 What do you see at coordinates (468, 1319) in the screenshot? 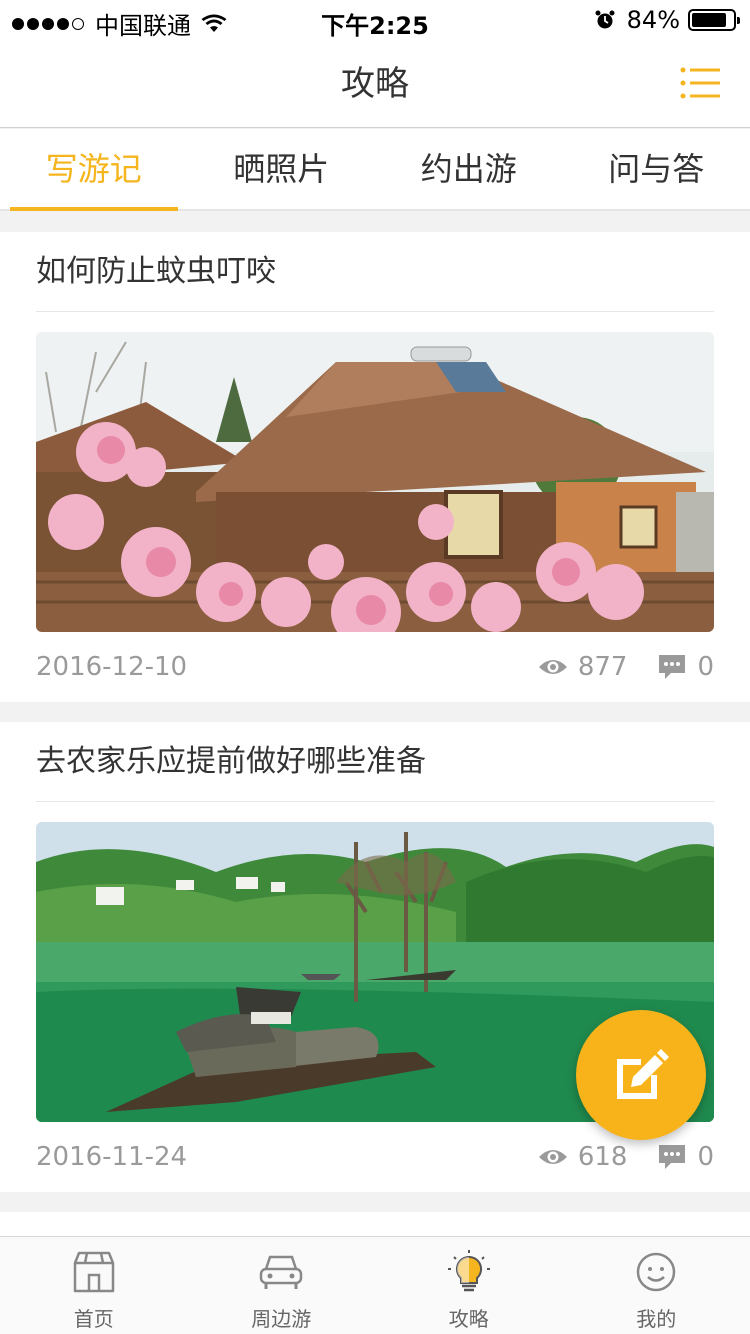
I see `tabbar-label: 攻略` at bounding box center [468, 1319].